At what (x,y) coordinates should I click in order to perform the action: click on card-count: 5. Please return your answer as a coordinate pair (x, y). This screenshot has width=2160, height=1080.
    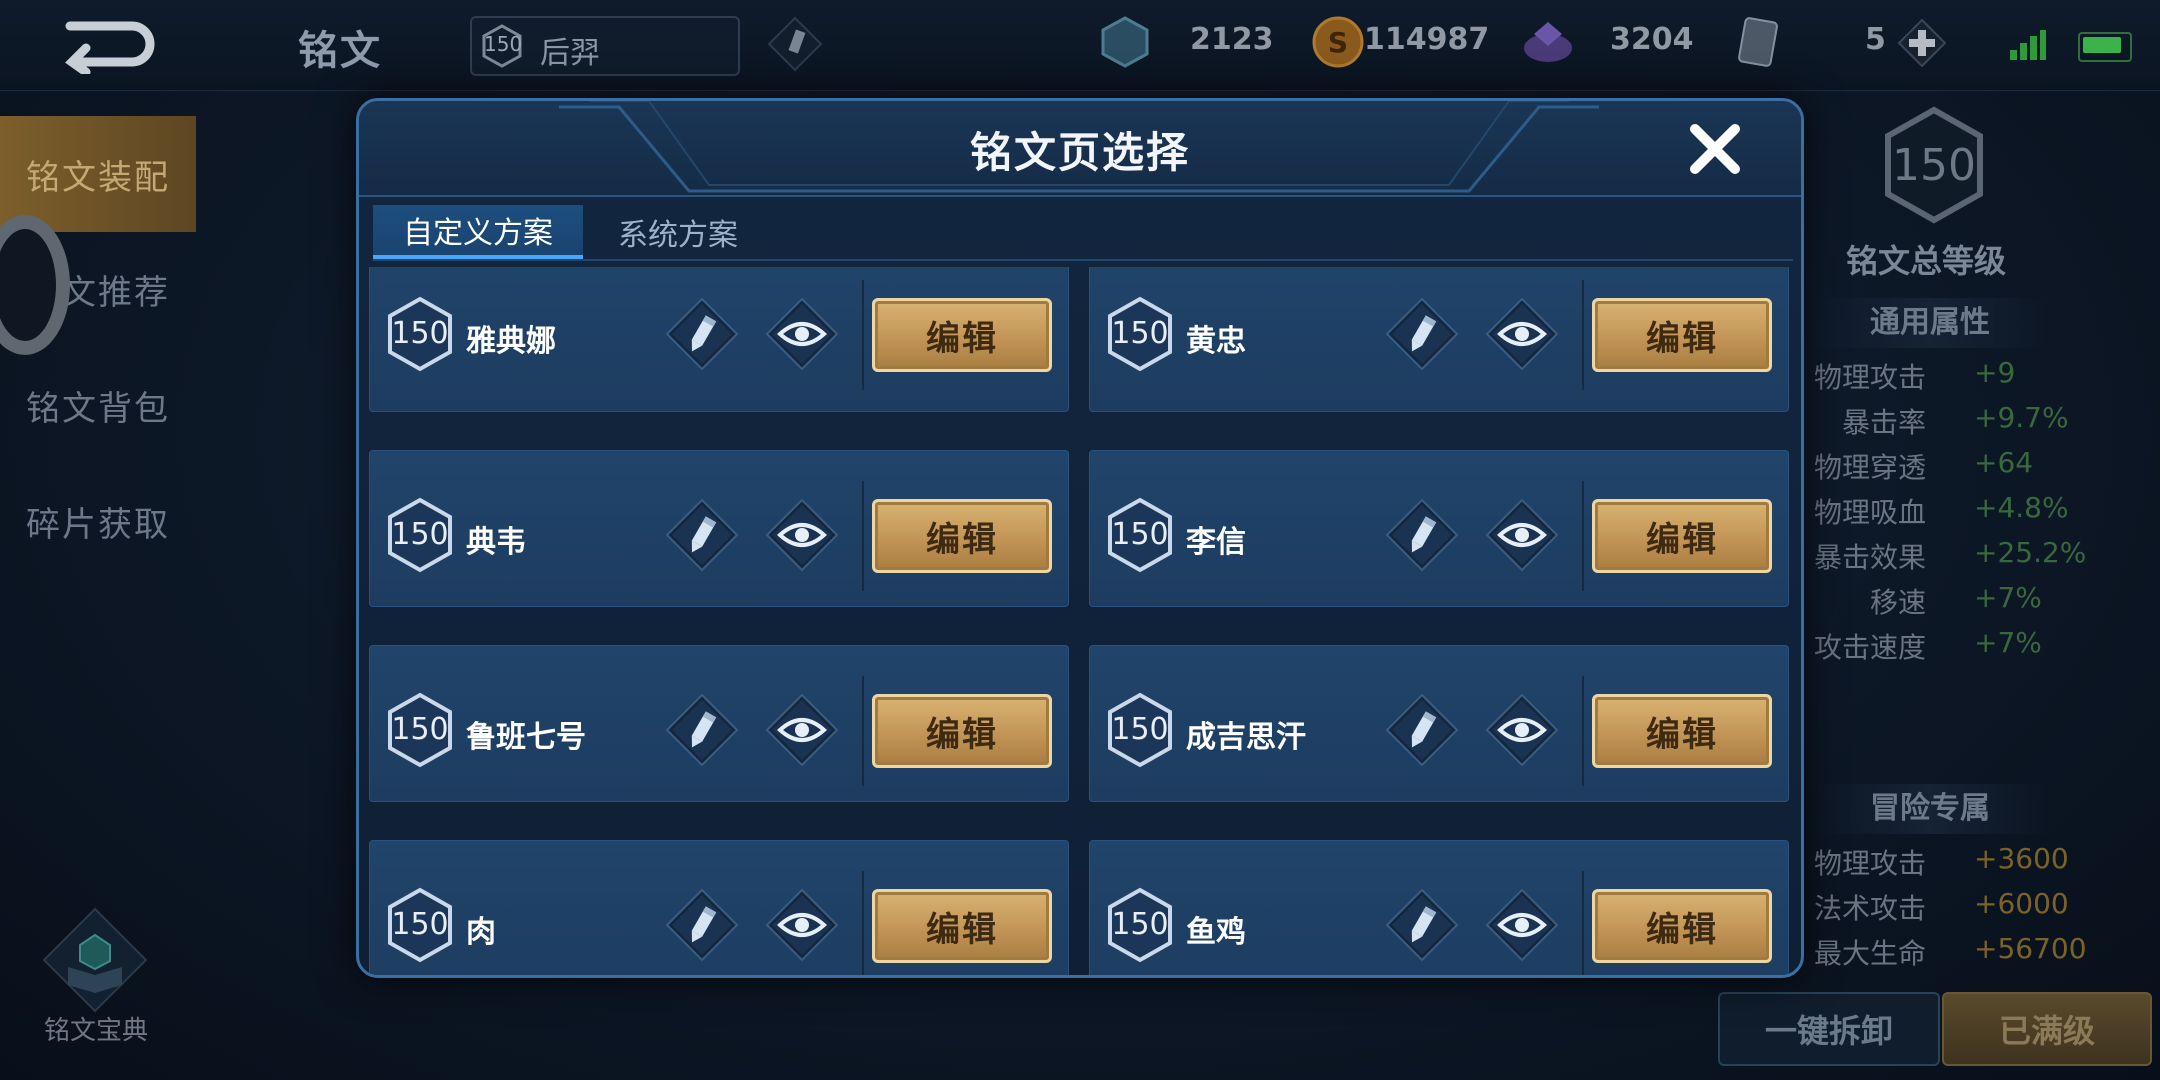
    Looking at the image, I should click on (1875, 39).